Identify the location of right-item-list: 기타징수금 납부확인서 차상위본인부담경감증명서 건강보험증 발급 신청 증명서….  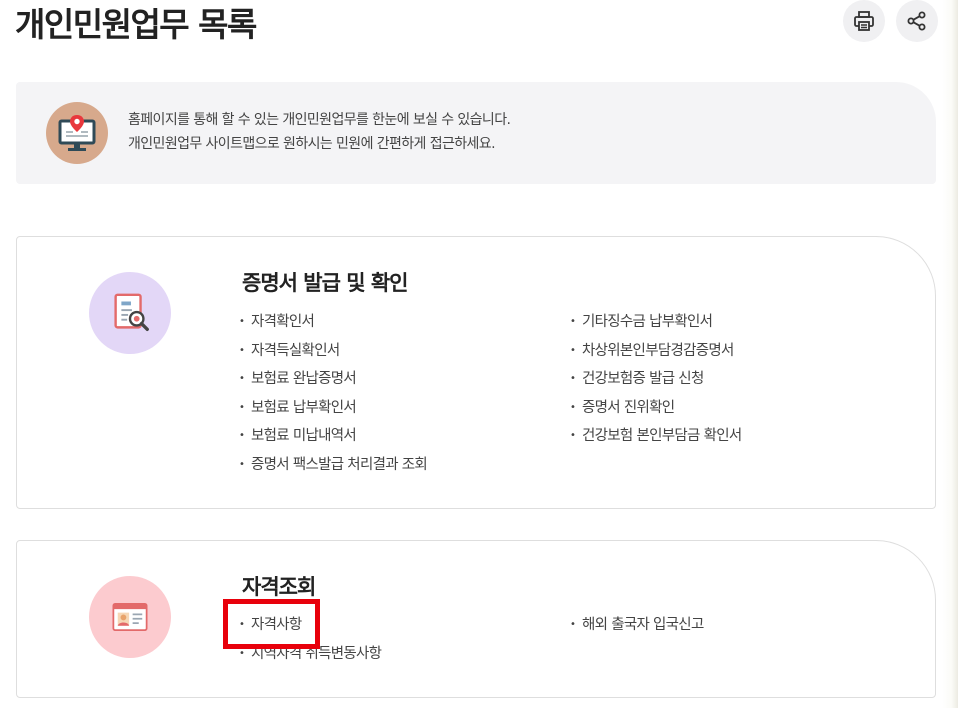
(656, 379).